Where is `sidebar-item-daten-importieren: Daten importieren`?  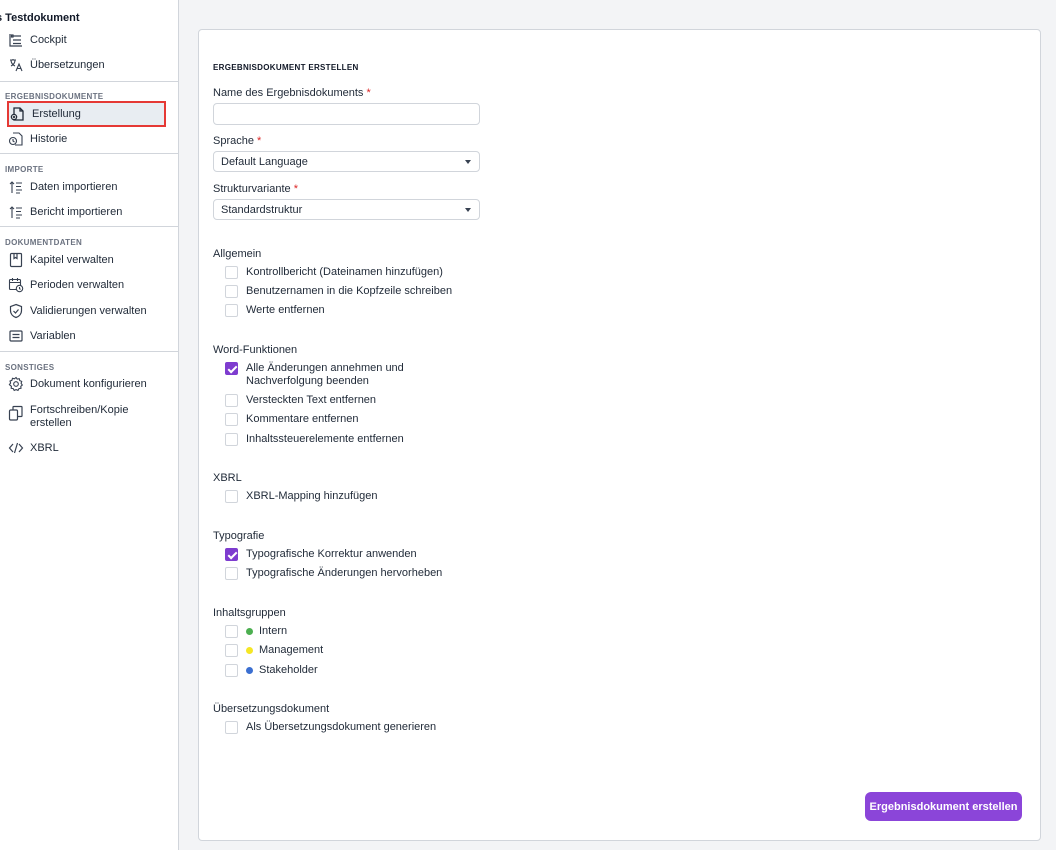 sidebar-item-daten-importieren: Daten importieren is located at coordinates (86, 187).